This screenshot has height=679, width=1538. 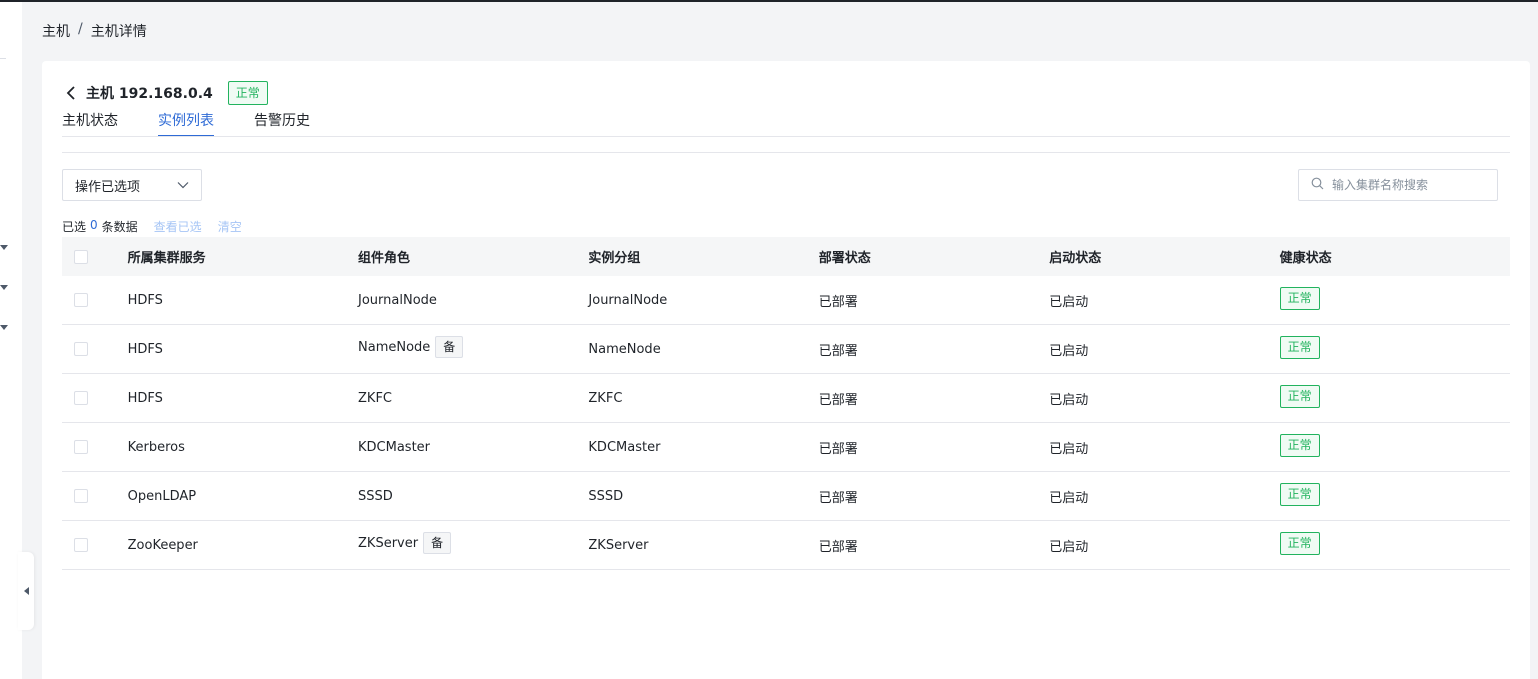 I want to click on role-cell: JournalNode, so click(x=473, y=300).